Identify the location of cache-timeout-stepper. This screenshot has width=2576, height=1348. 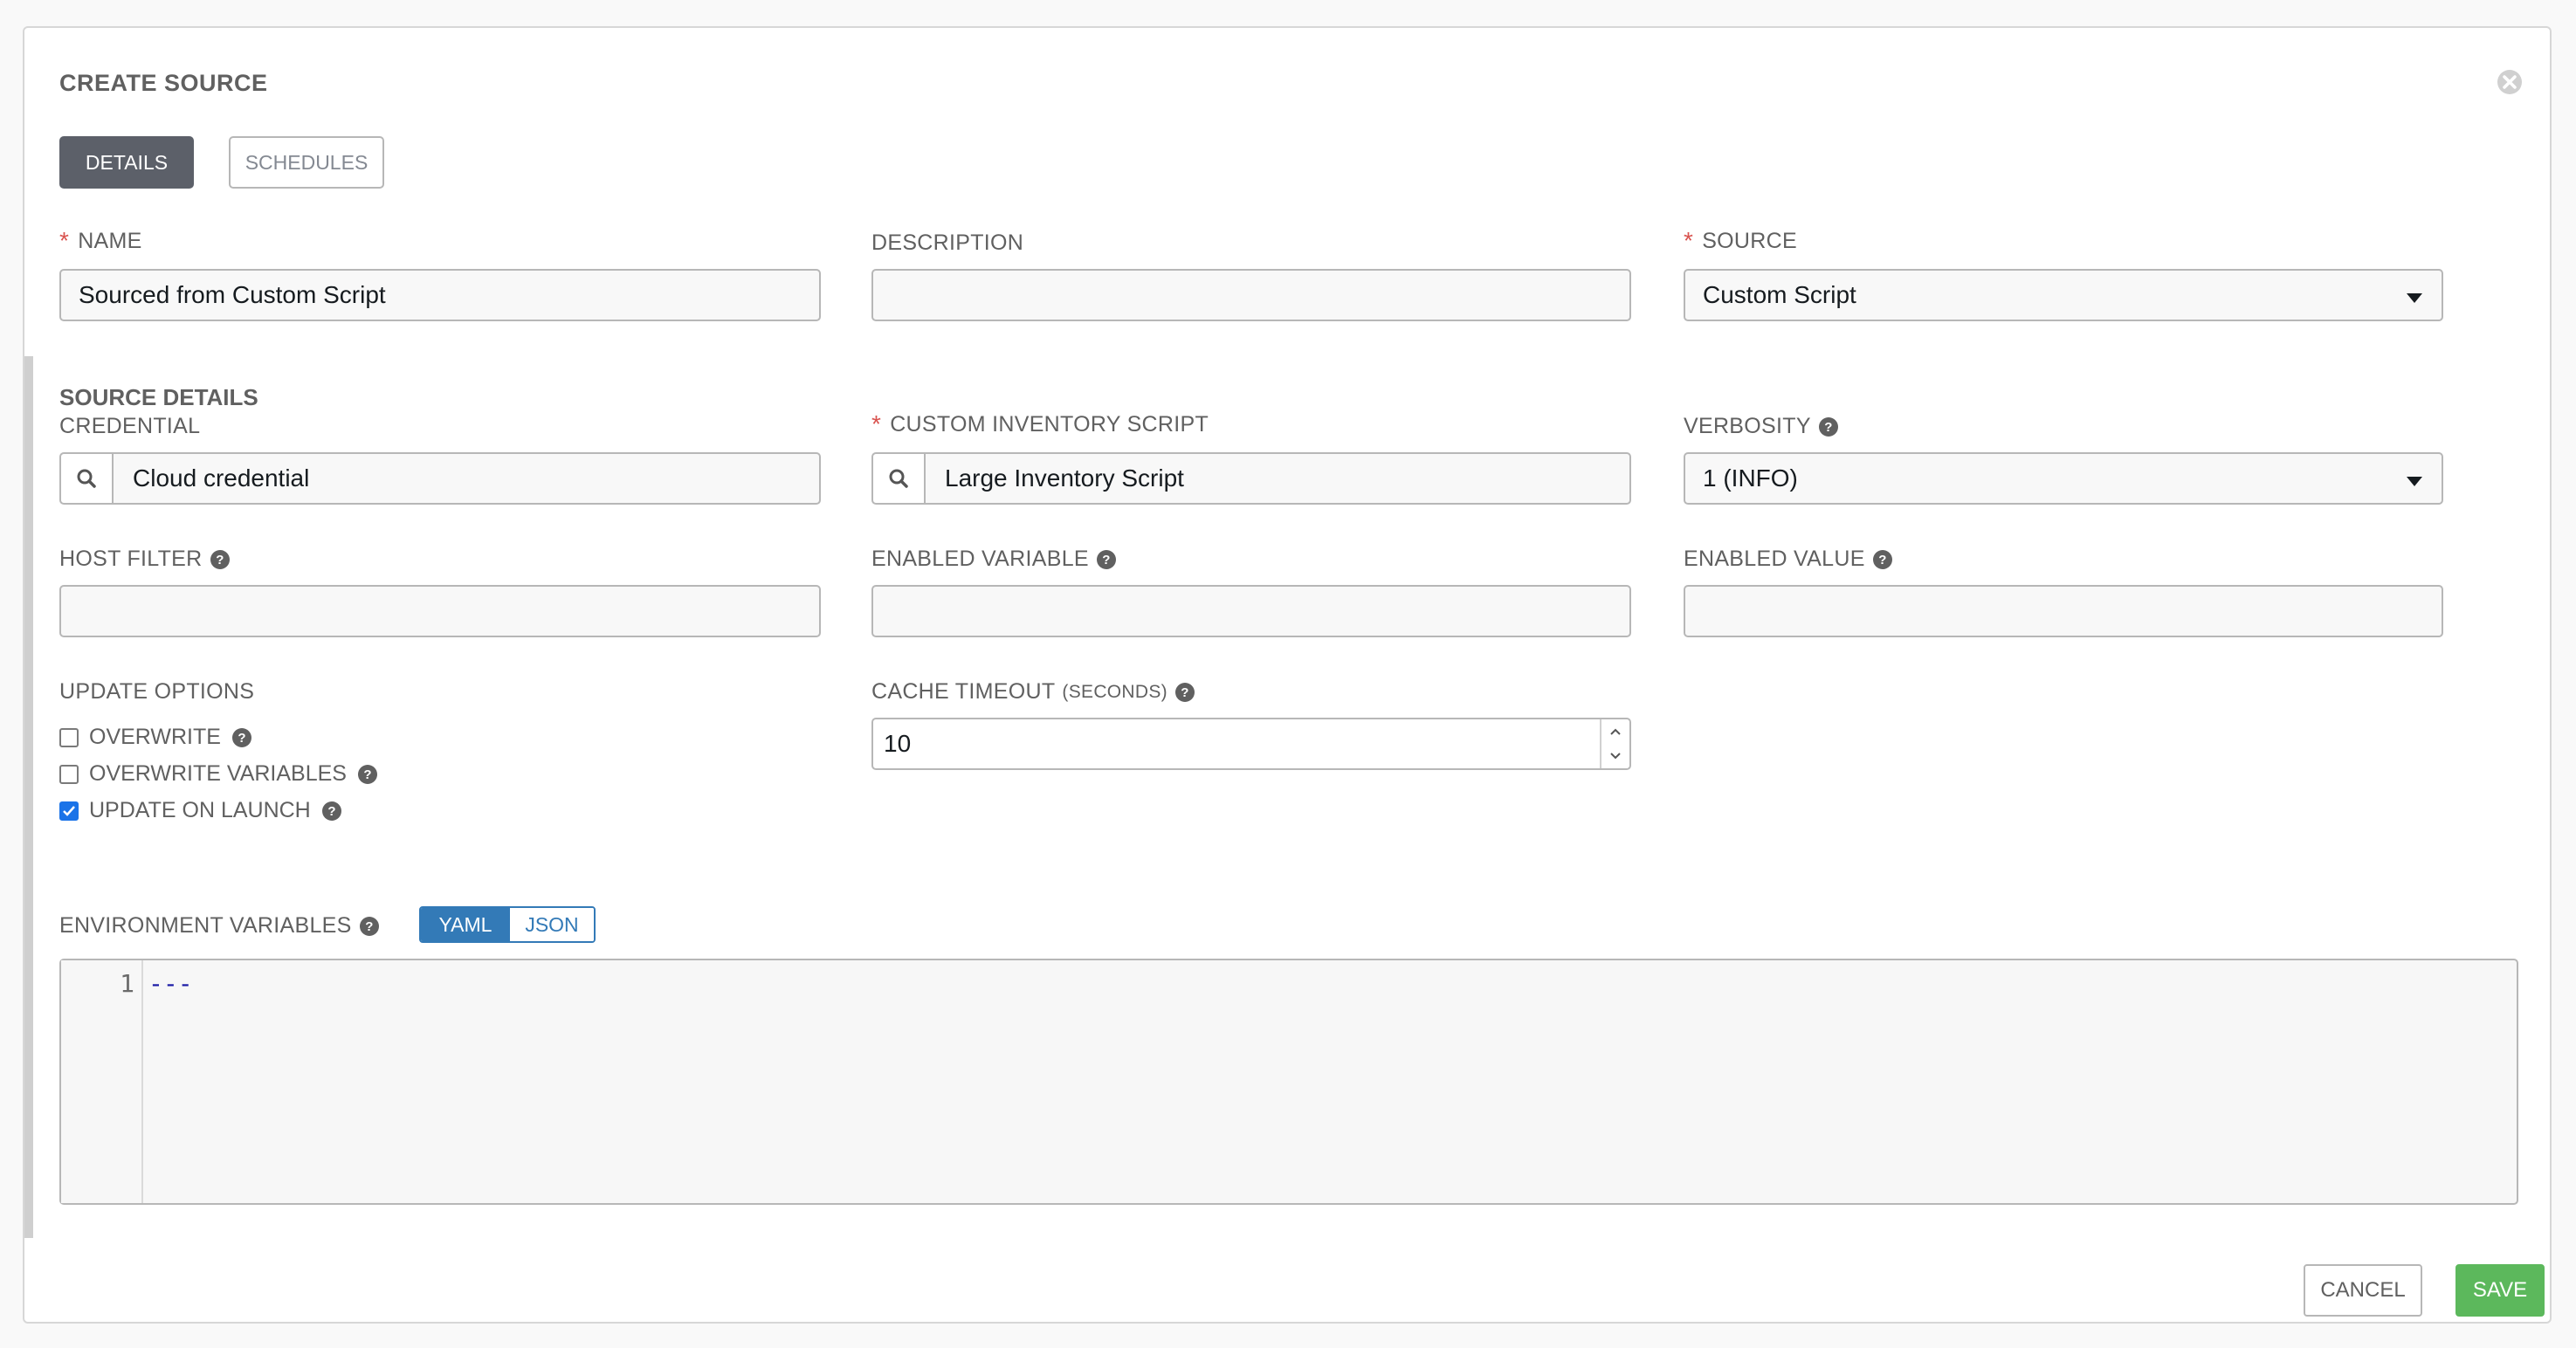
(1614, 743).